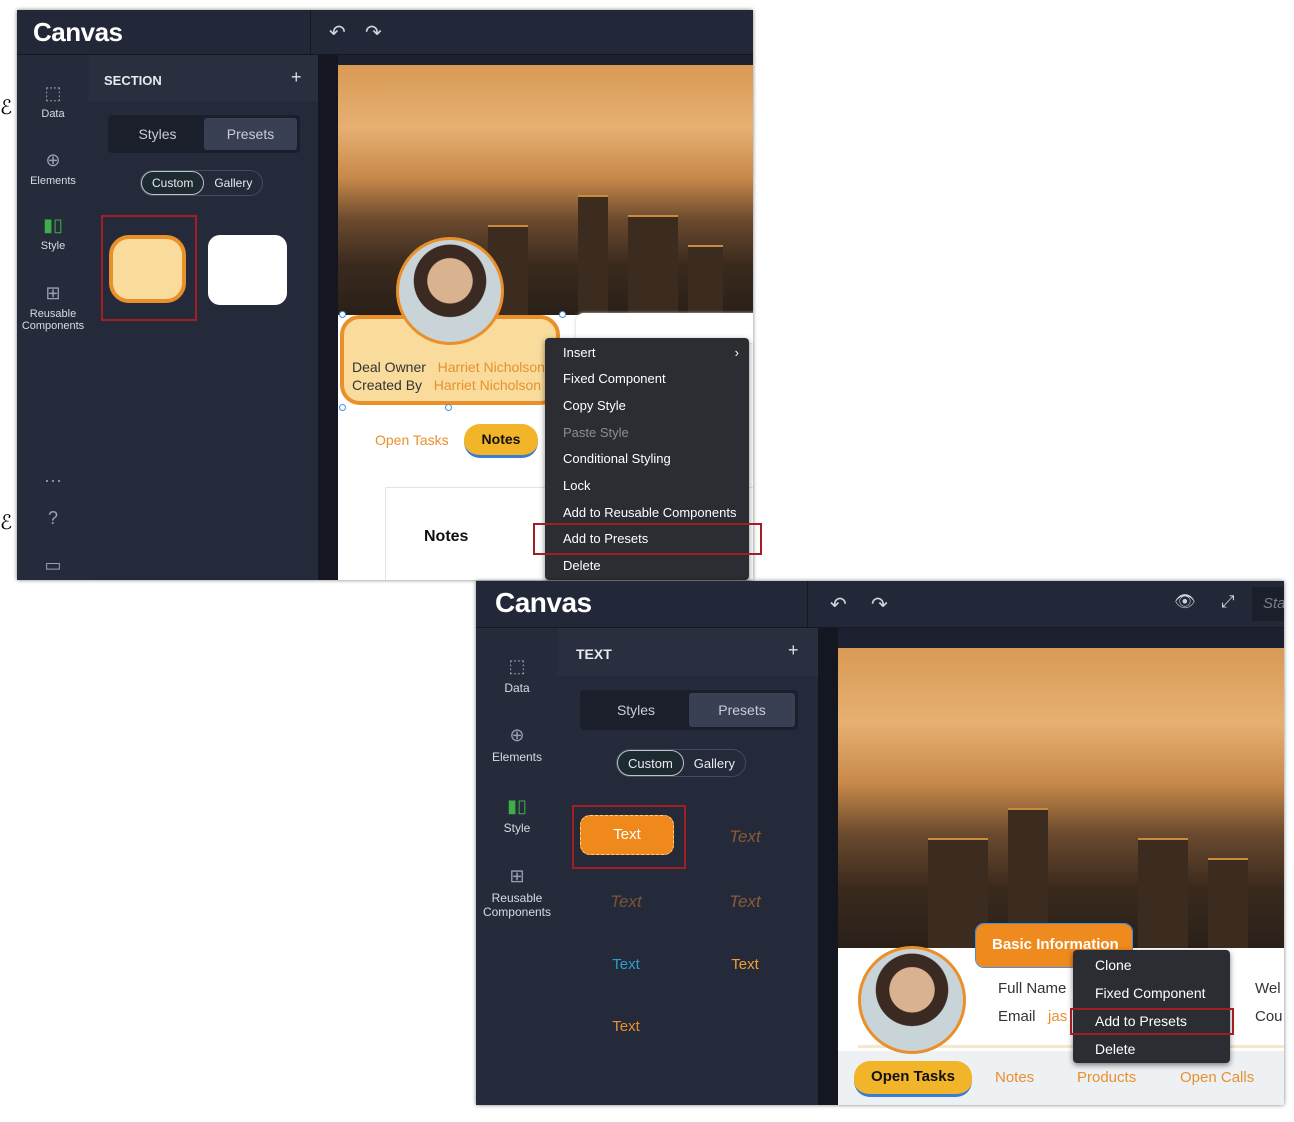 The image size is (1294, 1122). Describe the element at coordinates (1268, 604) in the screenshot. I see `status-field: Sta` at that location.